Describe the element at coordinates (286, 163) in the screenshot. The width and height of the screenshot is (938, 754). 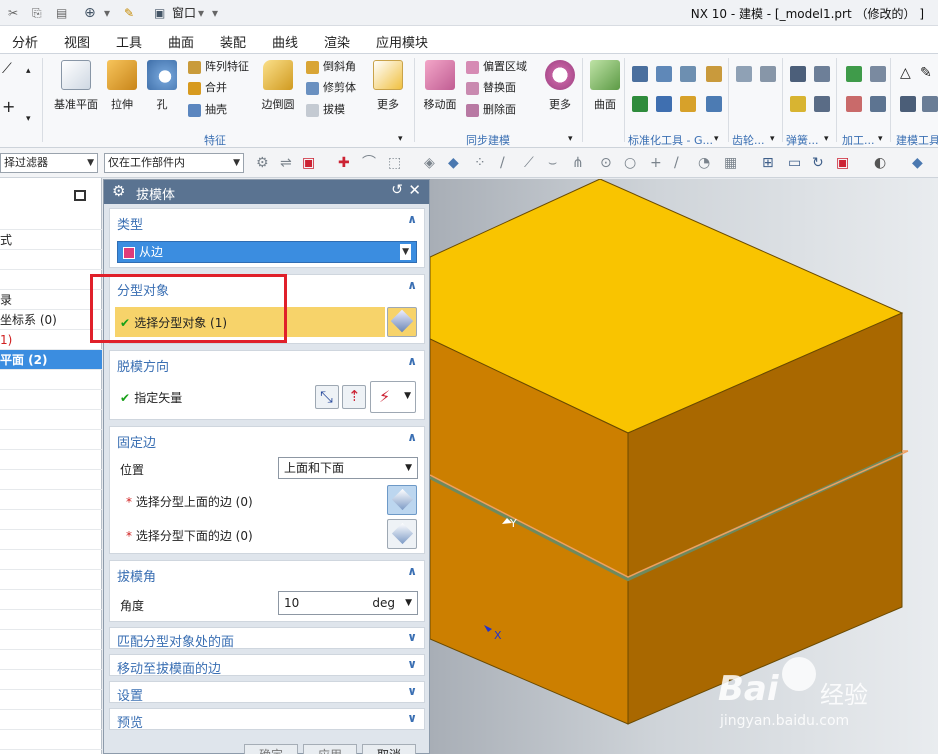
I see `snap-icon: ⇌` at that location.